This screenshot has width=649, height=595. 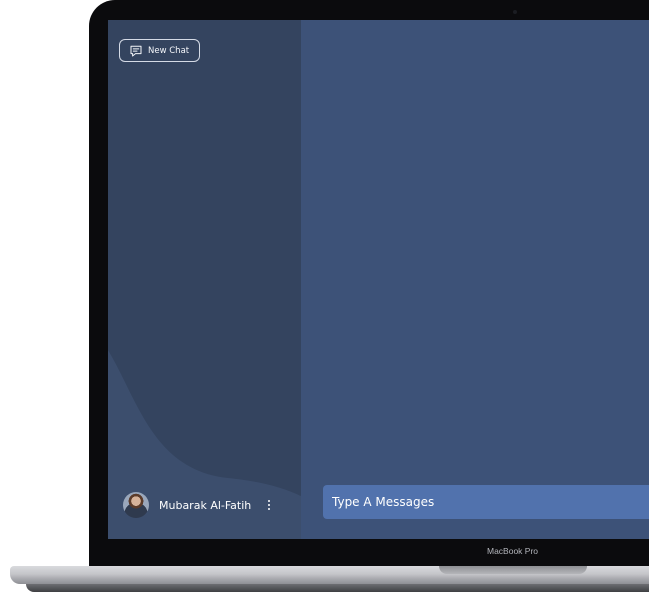 I want to click on device-label: MacBook Pro, so click(x=513, y=551).